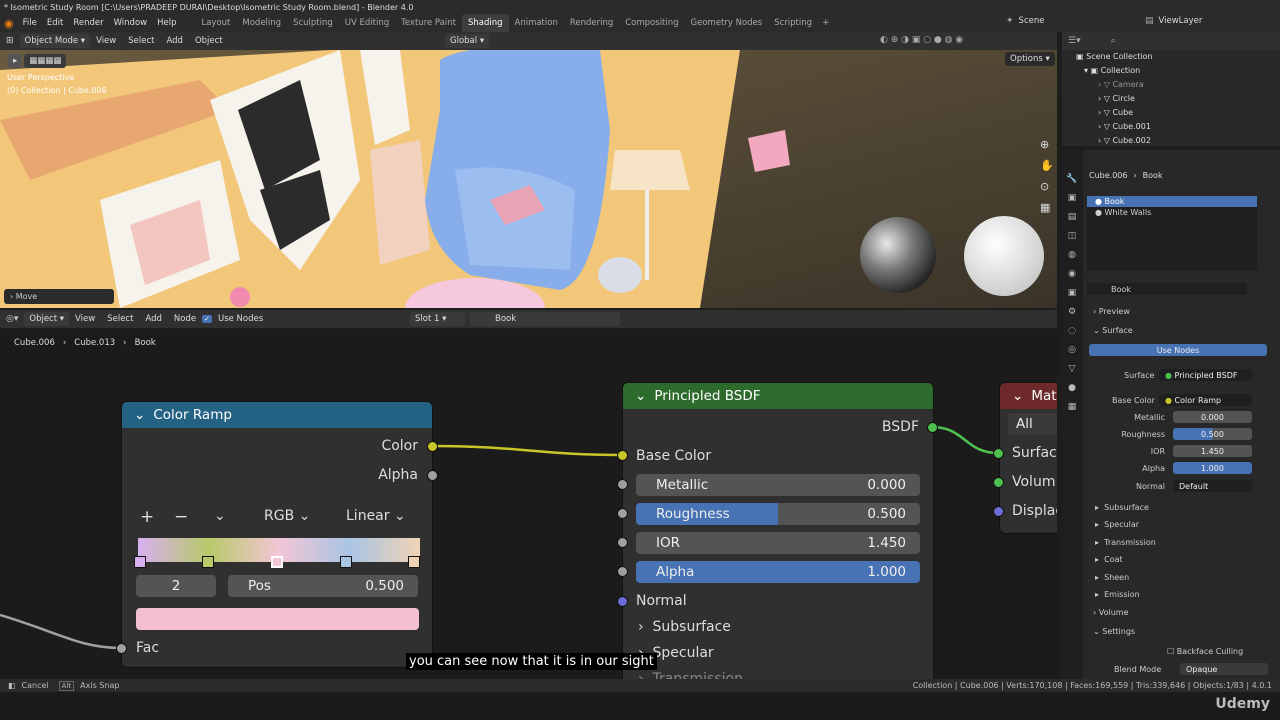  What do you see at coordinates (12, 319) in the screenshot?
I see `node-editor-type-icon: ◎▾` at bounding box center [12, 319].